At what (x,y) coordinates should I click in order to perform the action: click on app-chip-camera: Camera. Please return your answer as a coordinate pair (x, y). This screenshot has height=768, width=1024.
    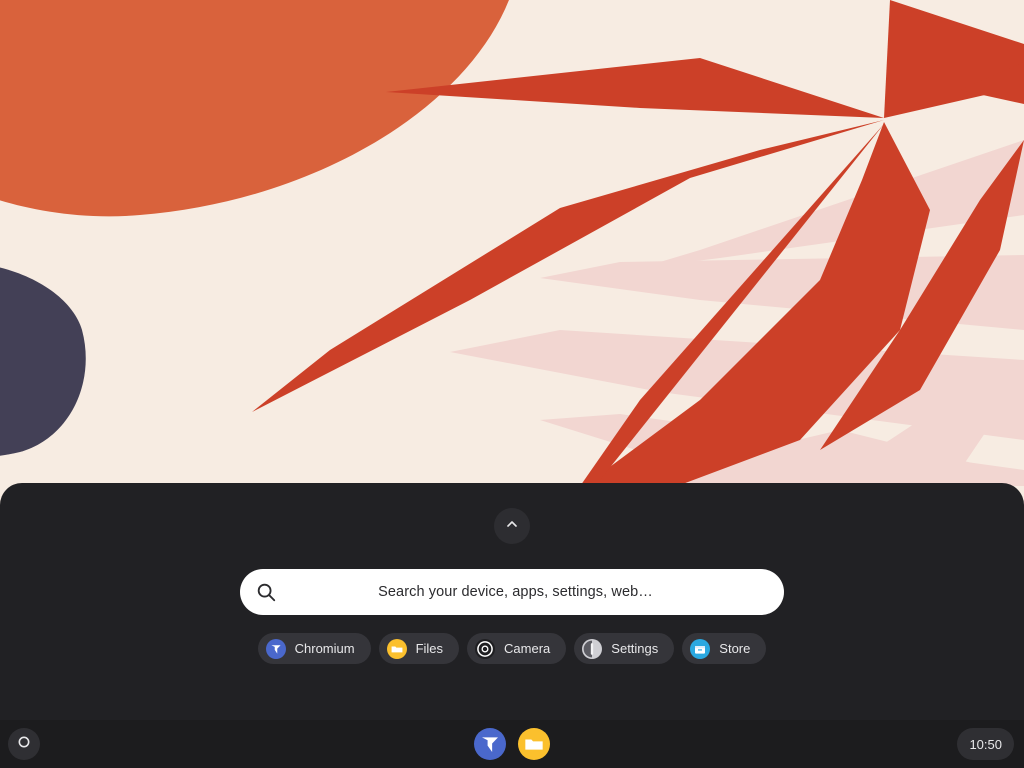
    Looking at the image, I should click on (517, 648).